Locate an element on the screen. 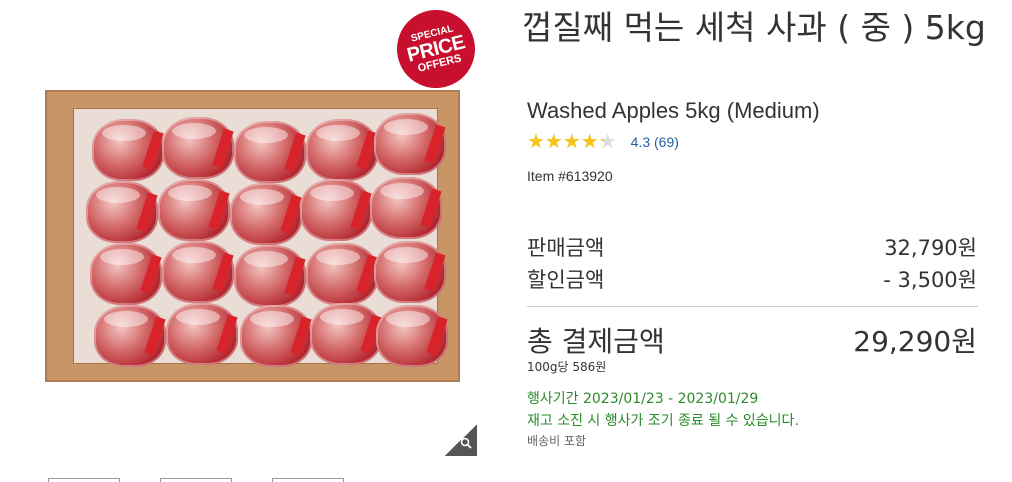 The height and width of the screenshot is (482, 1012). rating: ★★★★★ ★★★★★ 4.3 (69) is located at coordinates (603, 142).